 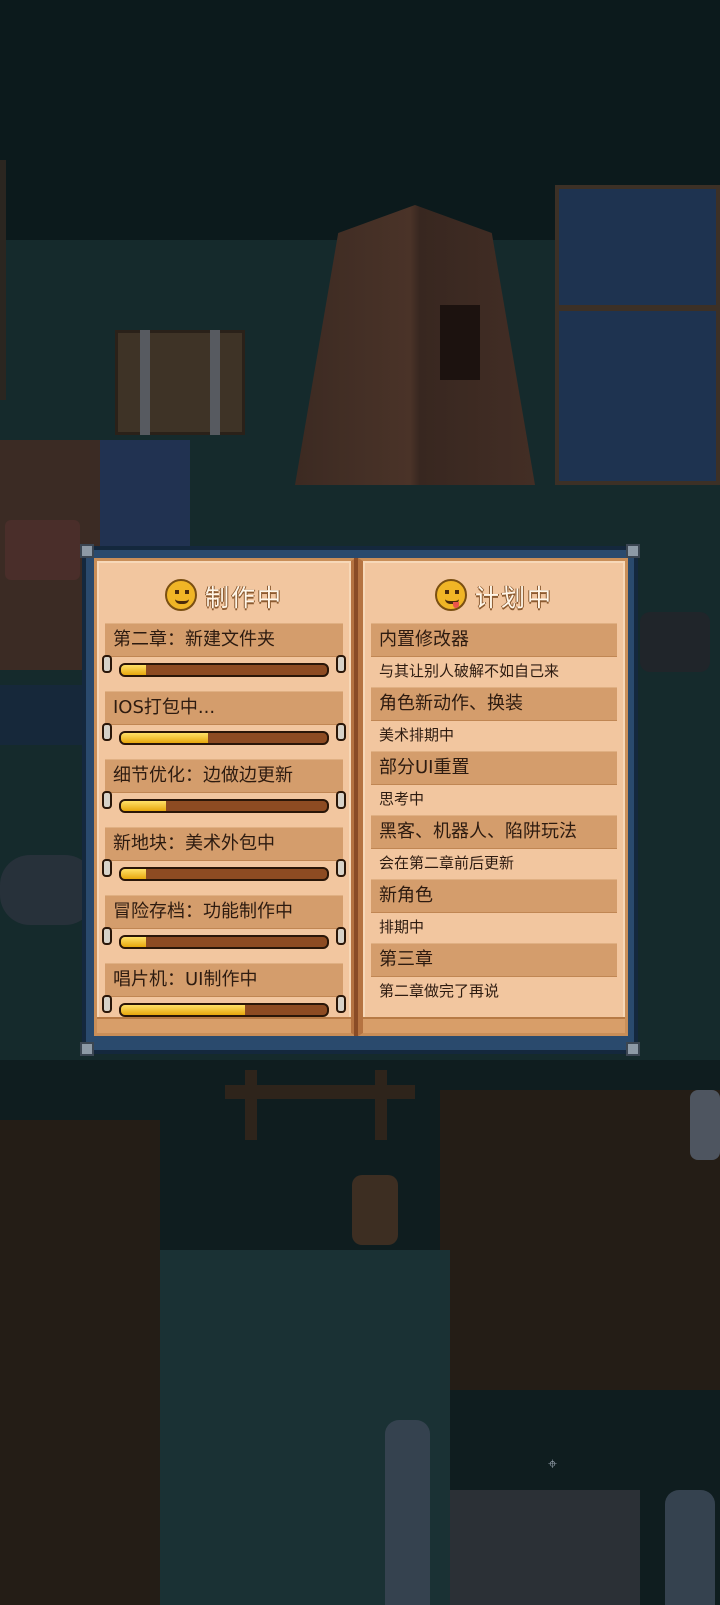 What do you see at coordinates (224, 640) in the screenshot?
I see `task-label: 第二章：新建文件夹` at bounding box center [224, 640].